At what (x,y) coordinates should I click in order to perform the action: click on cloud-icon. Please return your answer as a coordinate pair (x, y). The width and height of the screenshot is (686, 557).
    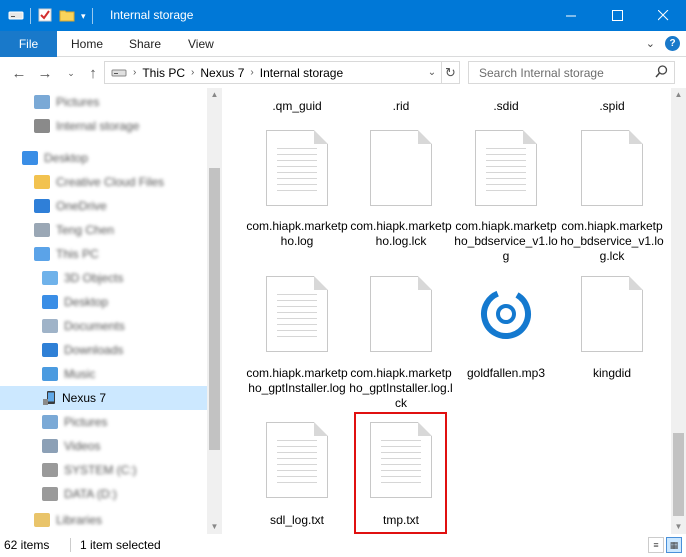
    Looking at the image, I should click on (42, 206).